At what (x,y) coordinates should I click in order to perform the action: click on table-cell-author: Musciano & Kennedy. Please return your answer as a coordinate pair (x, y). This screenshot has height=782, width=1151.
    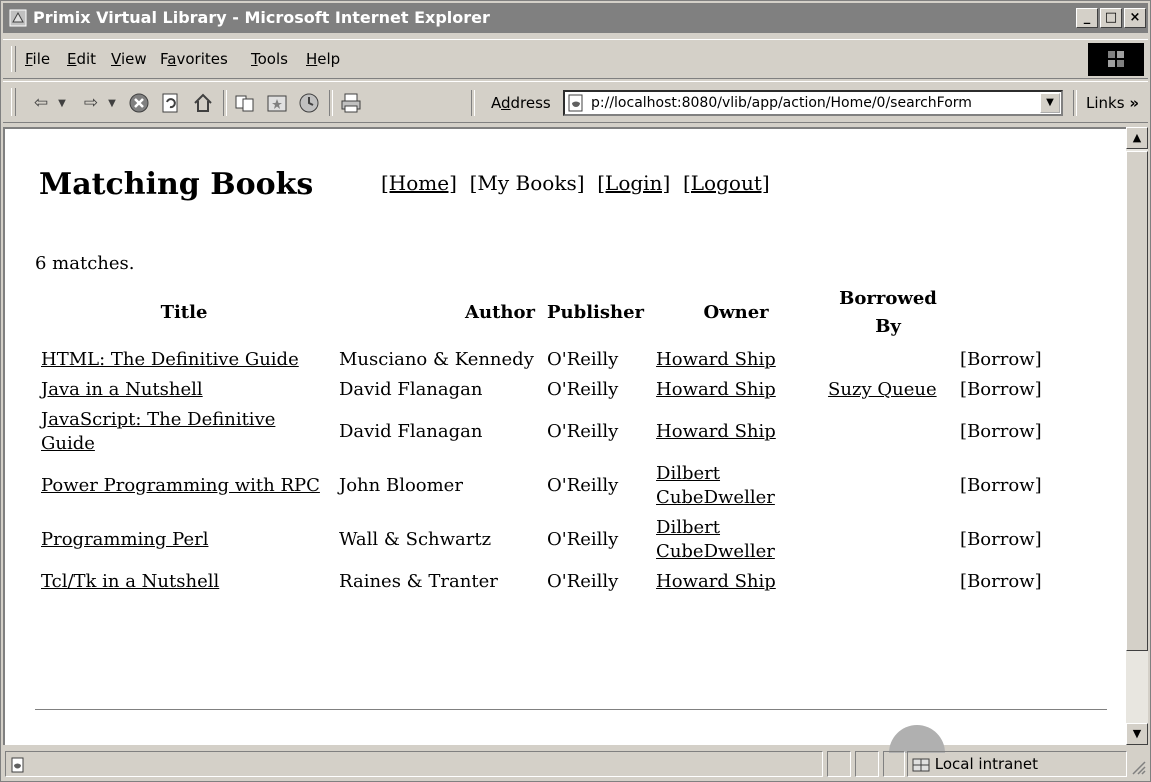
    Looking at the image, I should click on (437, 360).